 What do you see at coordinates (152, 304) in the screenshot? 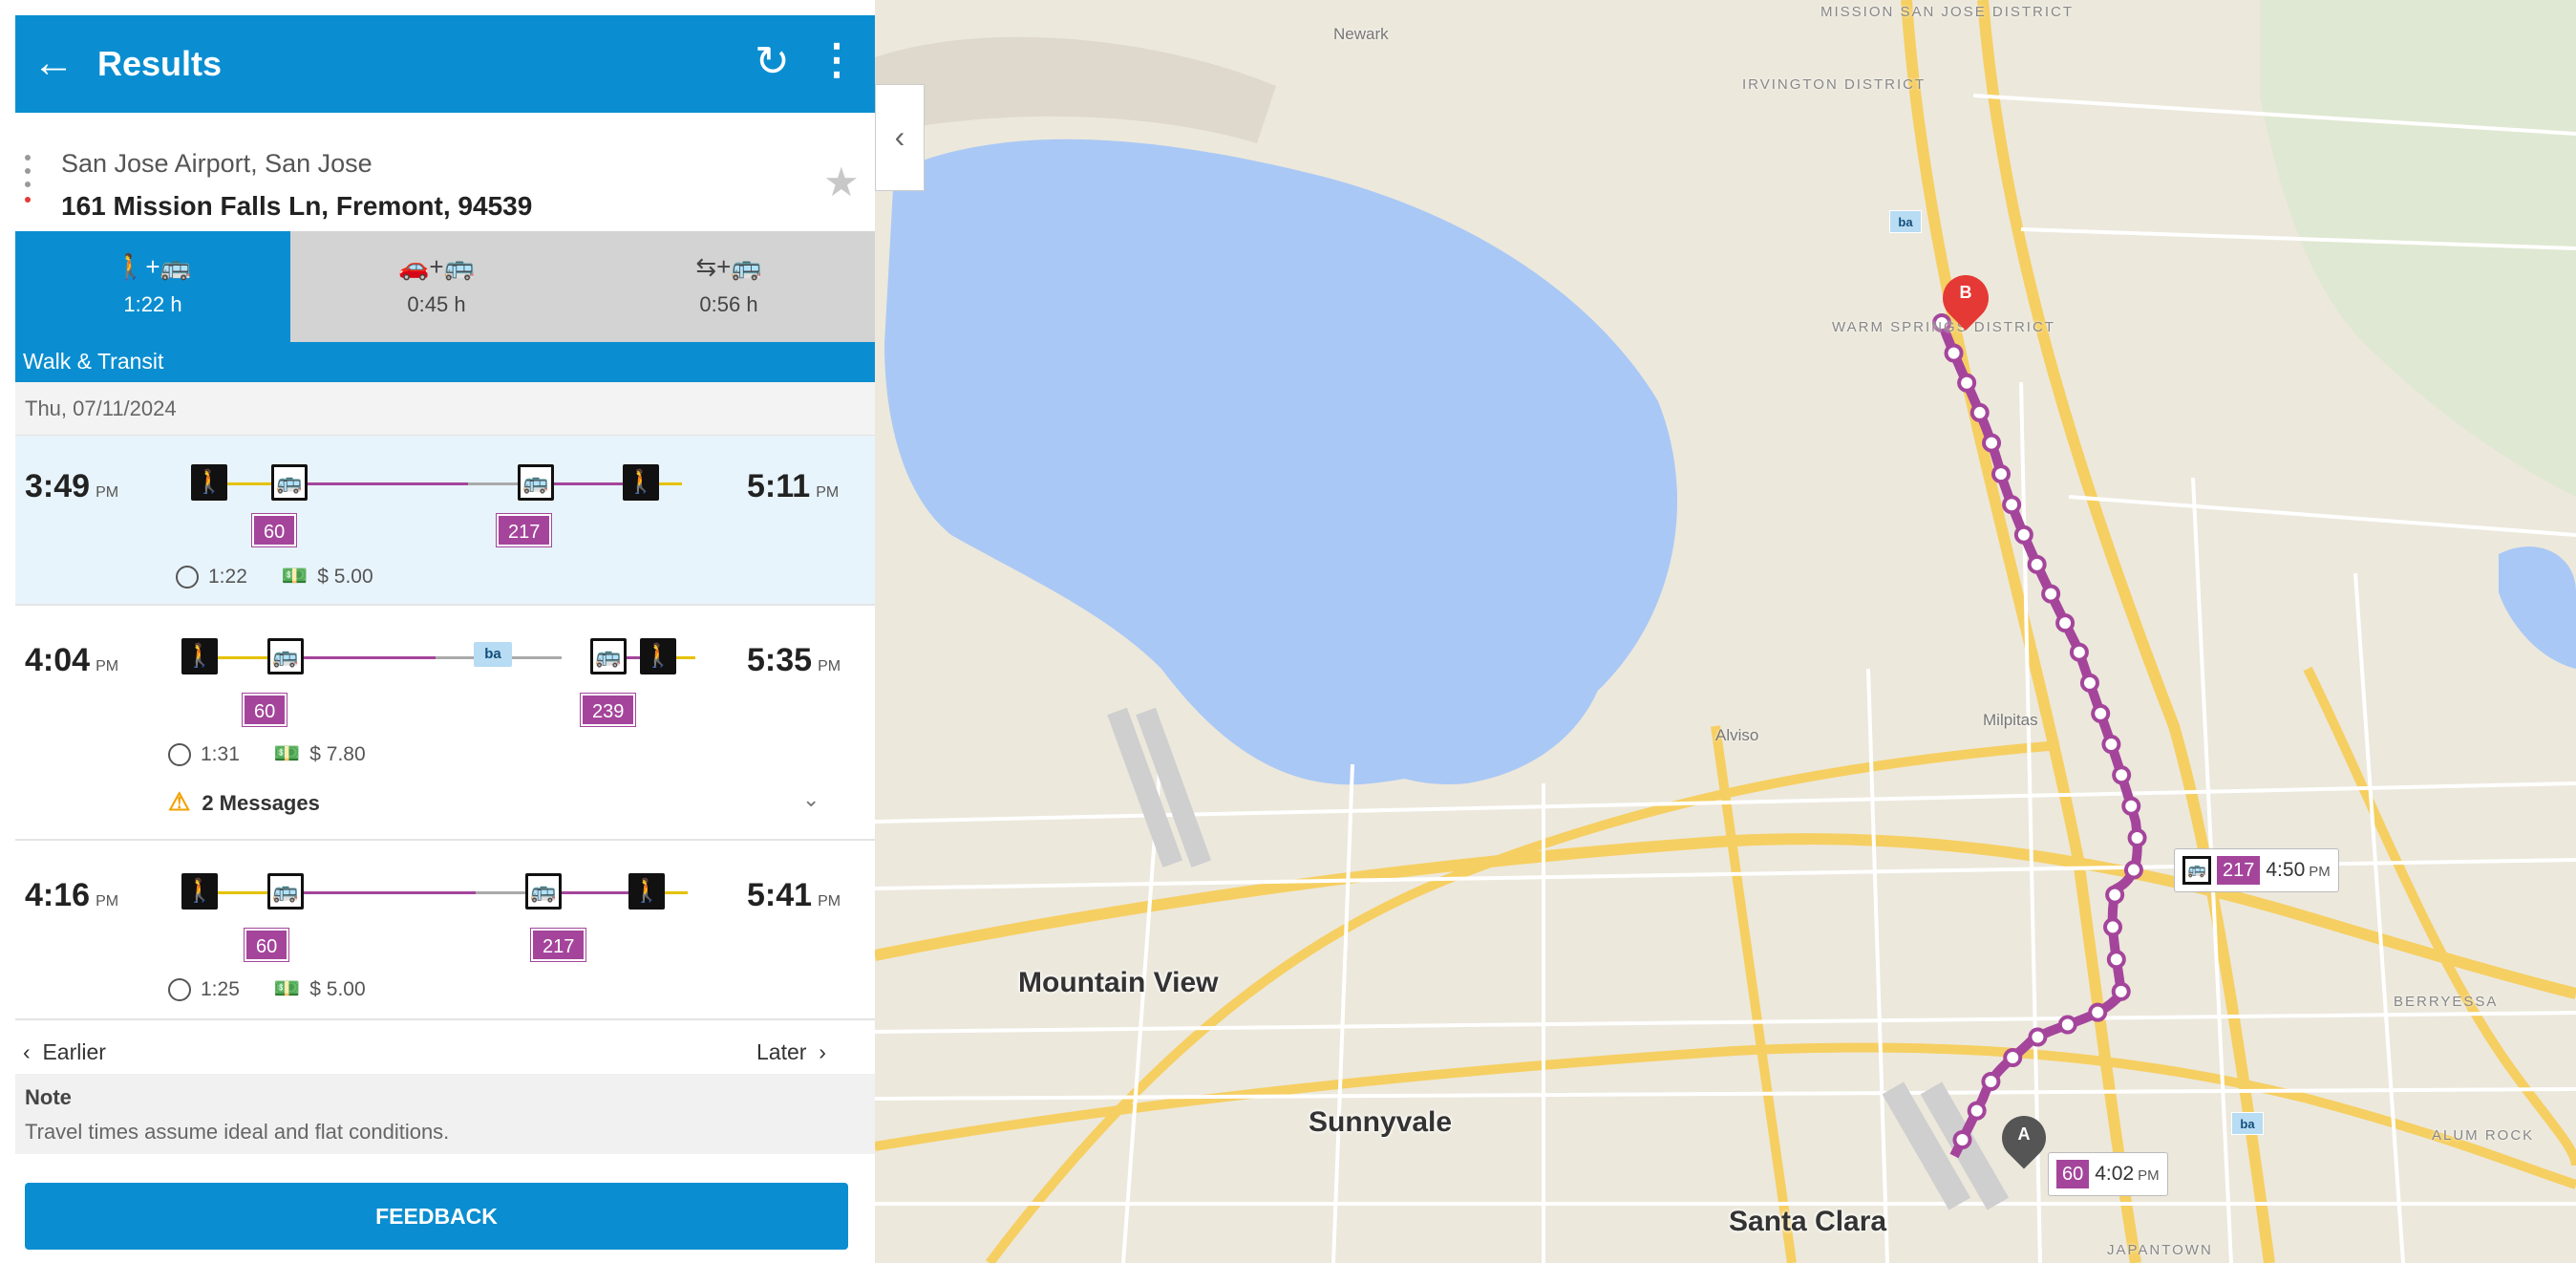
I see `tab-time: 1:22 h` at bounding box center [152, 304].